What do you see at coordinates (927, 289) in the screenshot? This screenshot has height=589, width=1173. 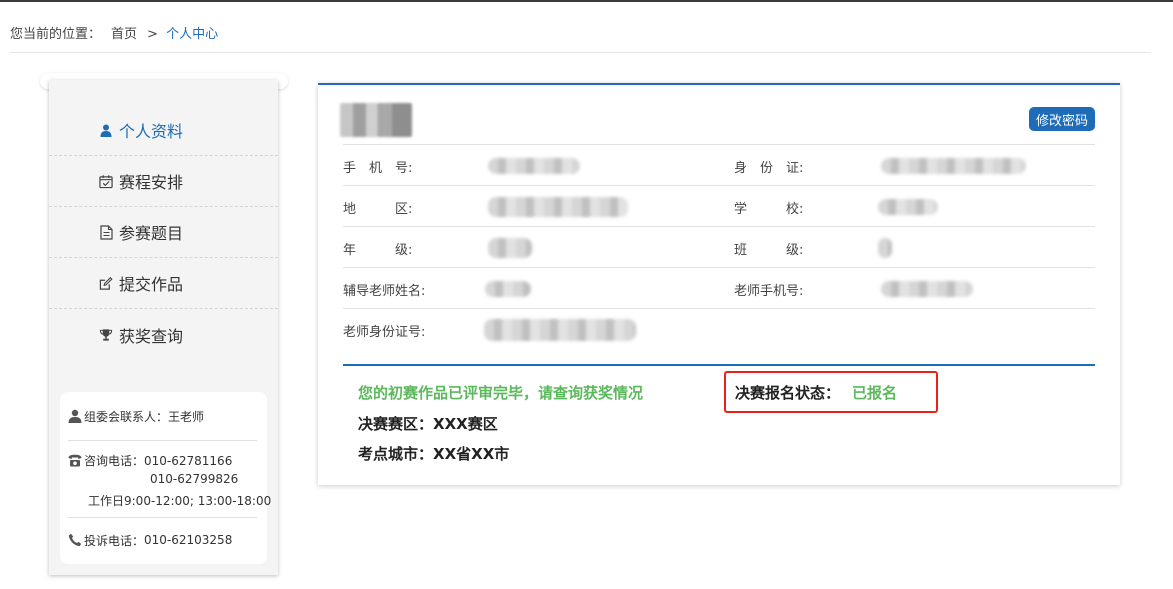 I see `tutor-phone-value-redacted` at bounding box center [927, 289].